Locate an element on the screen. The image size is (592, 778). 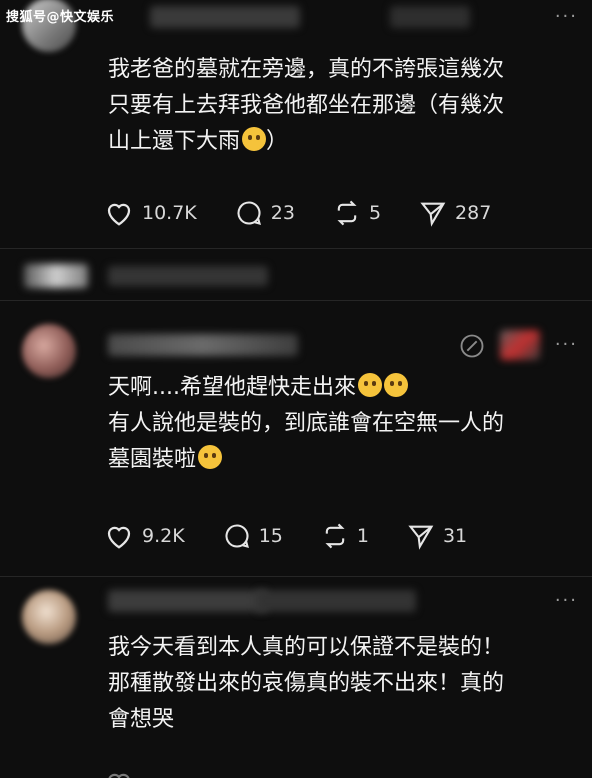
share-count: 287 is located at coordinates (473, 213).